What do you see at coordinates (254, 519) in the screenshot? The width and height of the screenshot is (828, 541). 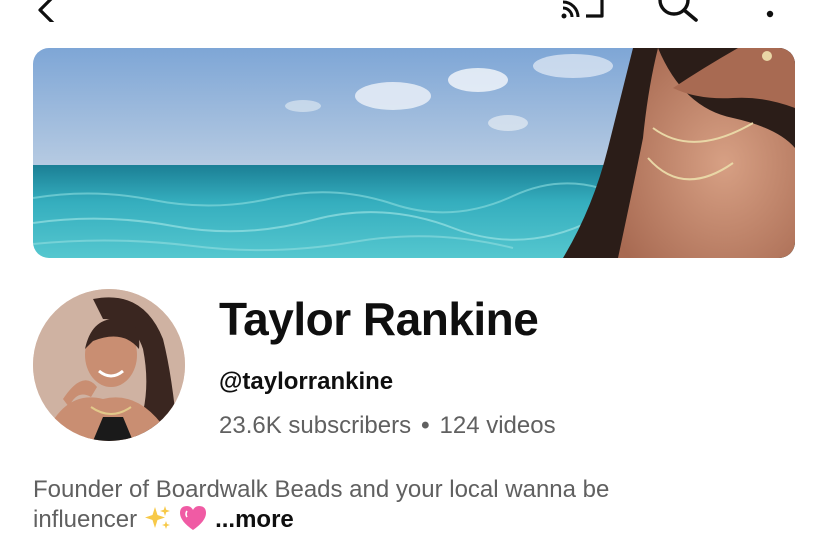 I see `description-more-link: ...more` at bounding box center [254, 519].